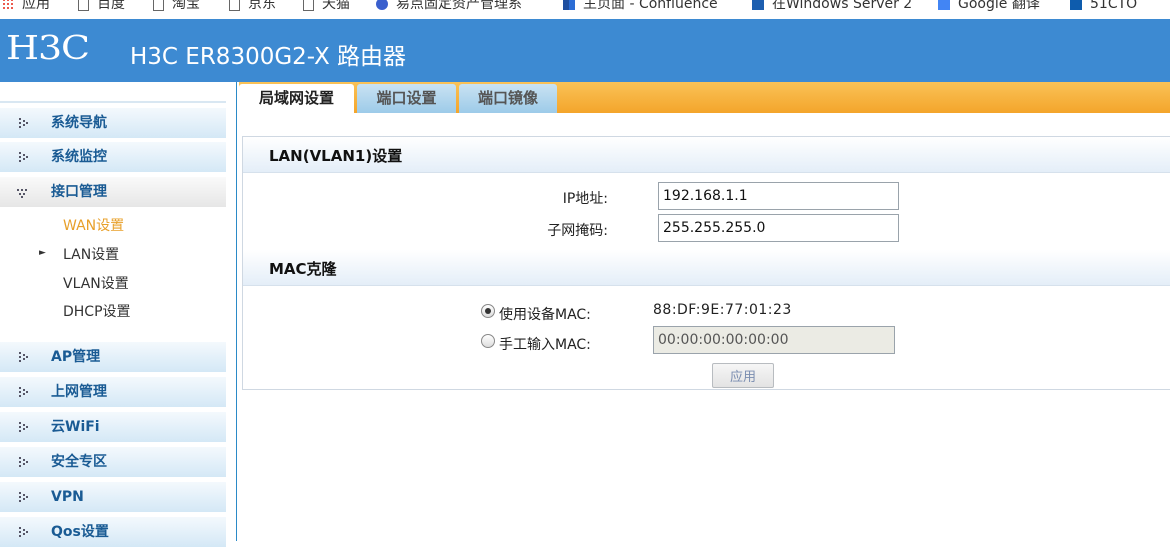  Describe the element at coordinates (842, 6) in the screenshot. I see `bookmark-label: 在Windows Server 2` at that location.